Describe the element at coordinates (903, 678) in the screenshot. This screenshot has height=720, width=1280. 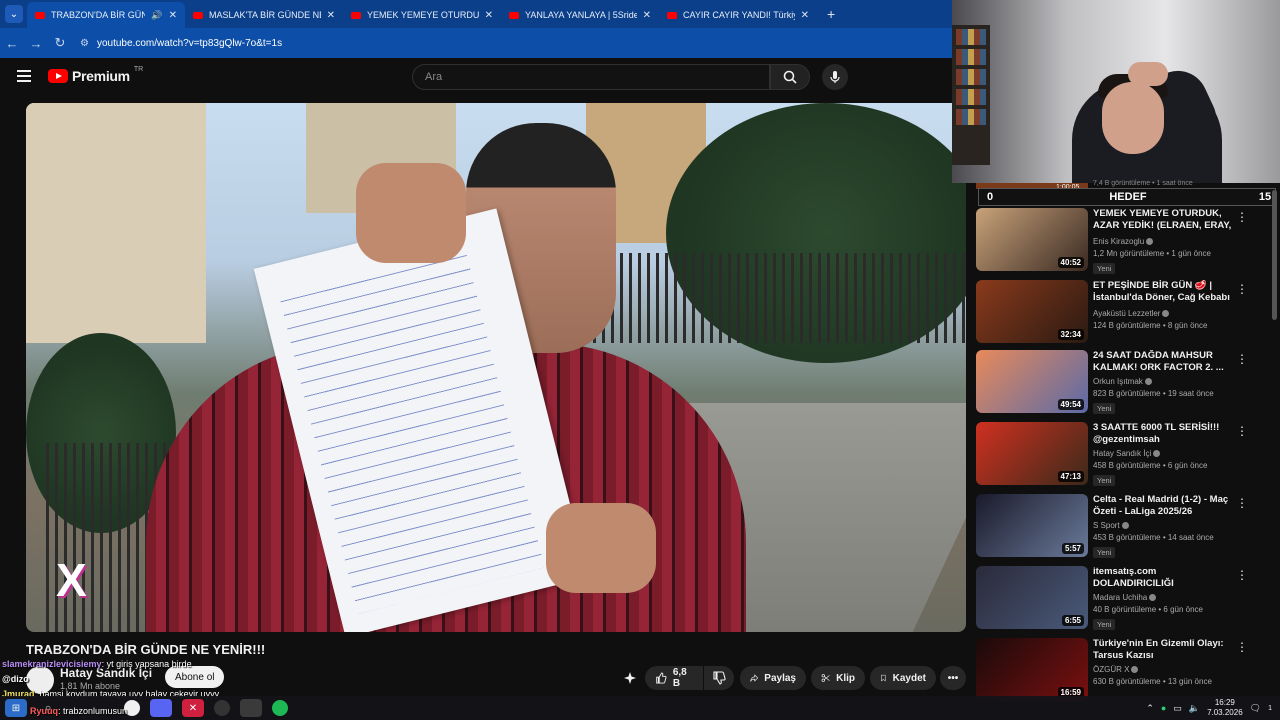
I see `save-button: Kaydet` at that location.